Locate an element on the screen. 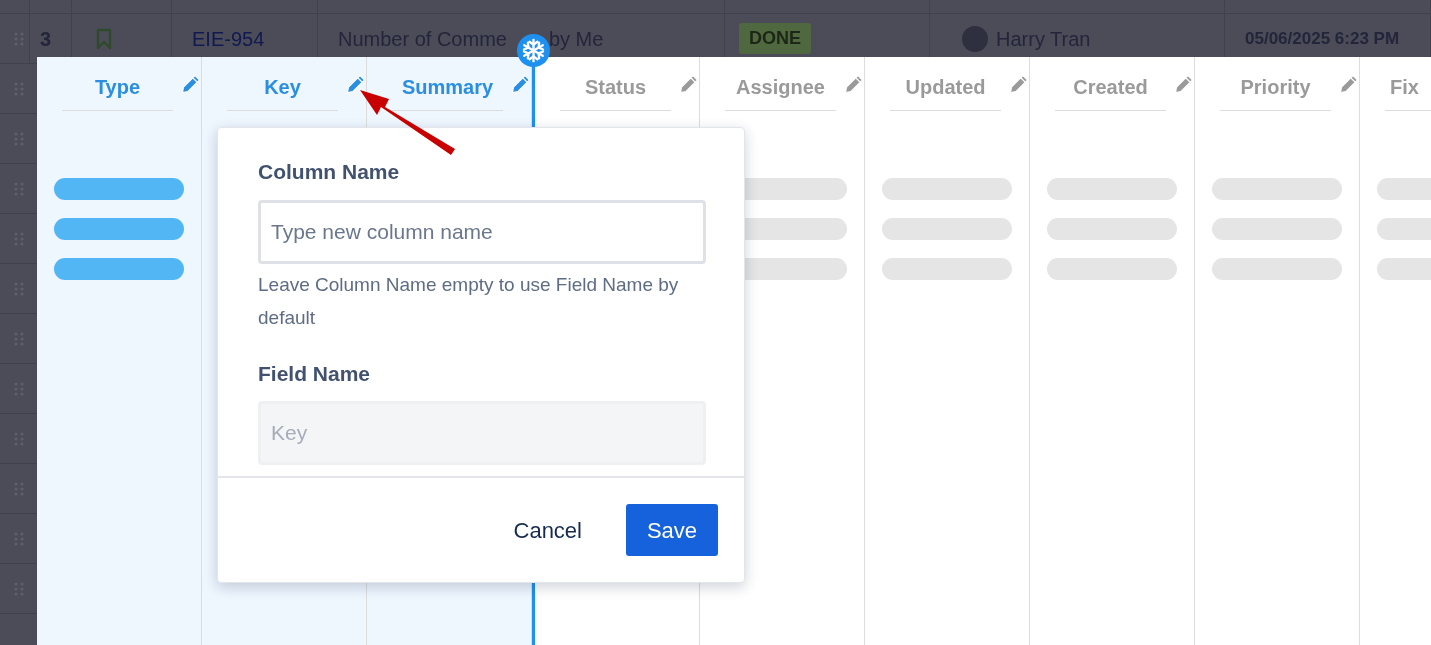 The height and width of the screenshot is (645, 1431). column-header: Assignee is located at coordinates (780, 91).